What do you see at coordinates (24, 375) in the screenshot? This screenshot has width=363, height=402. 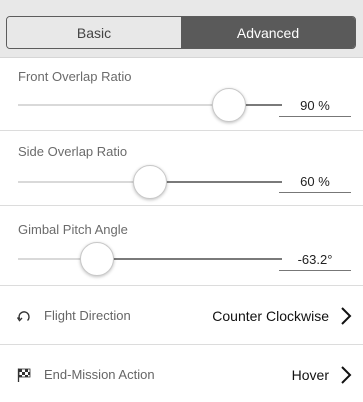 I see `checkered-flag-icon` at bounding box center [24, 375].